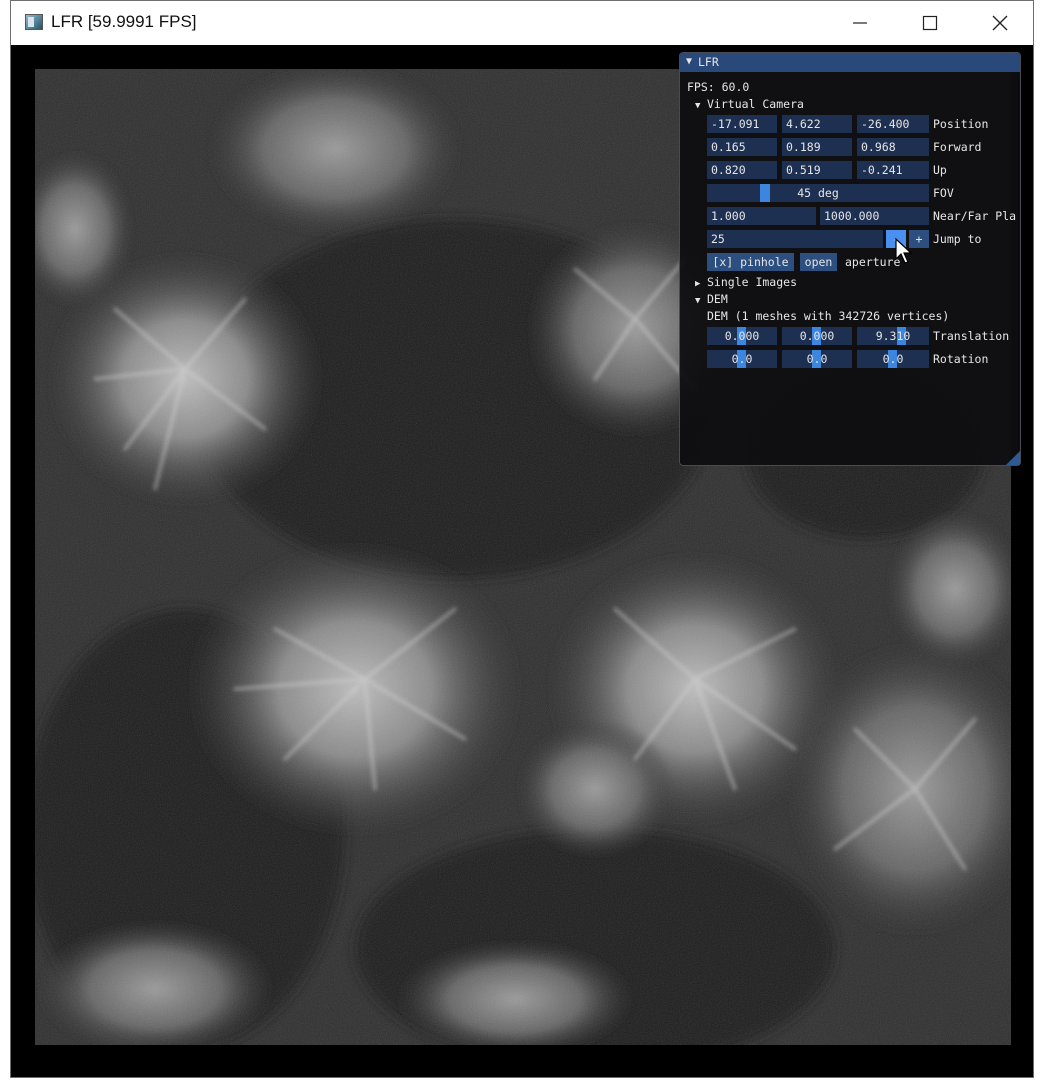 The image size is (1046, 1080). I want to click on up-z-input: -0.241, so click(893, 170).